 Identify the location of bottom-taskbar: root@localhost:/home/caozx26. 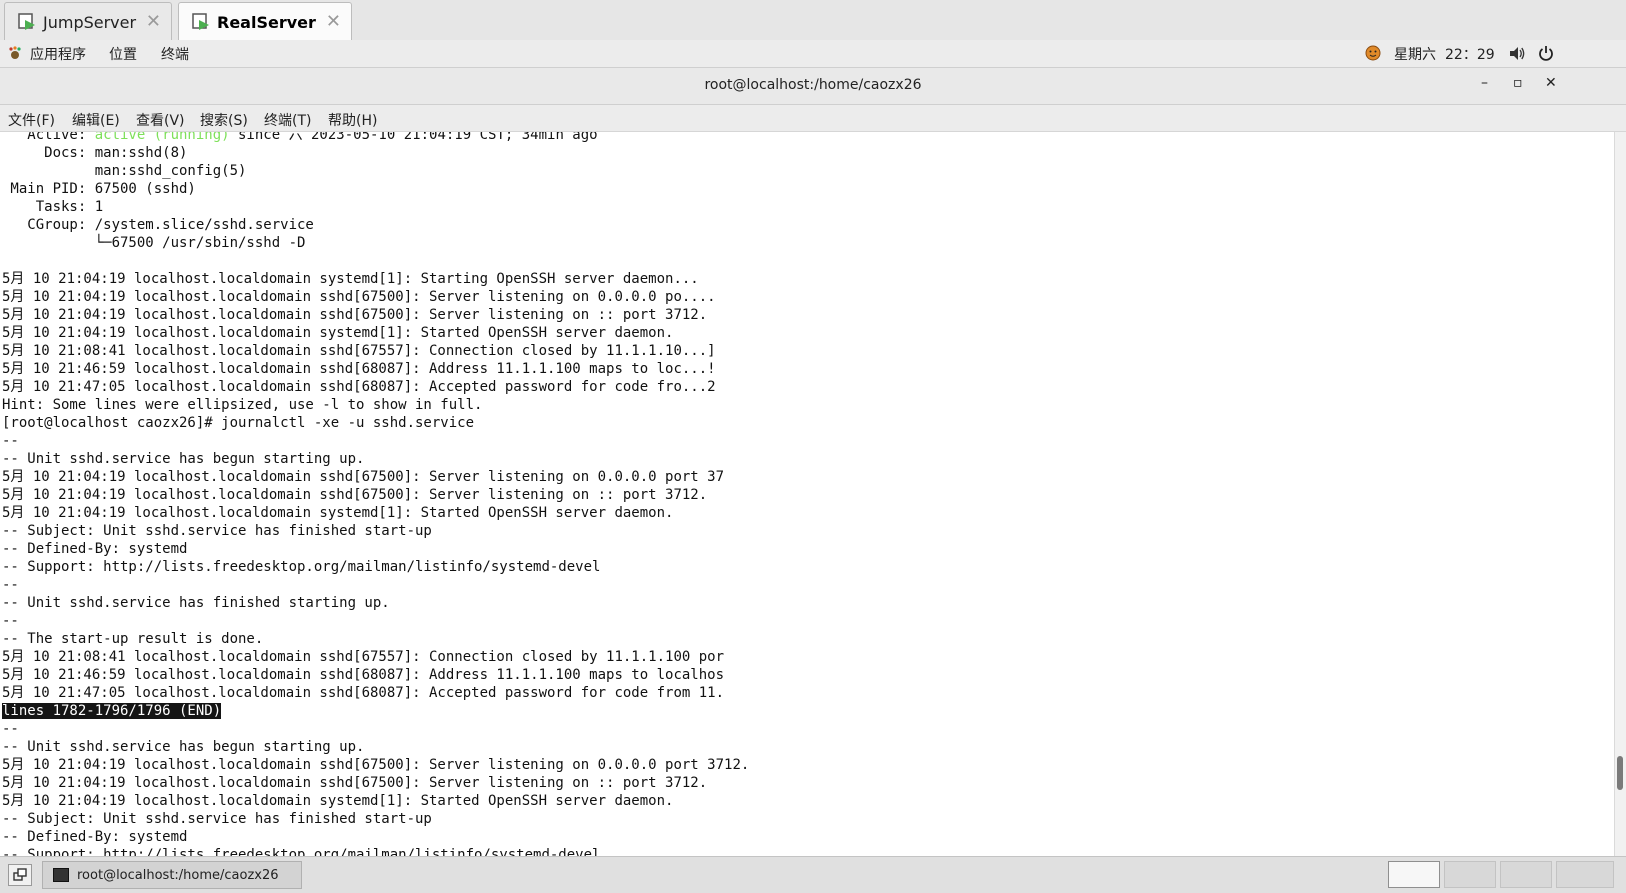
(813, 874).